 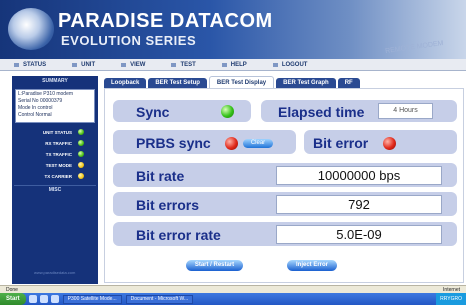 I want to click on status-label: RX TRAFFIC, so click(x=58, y=143).